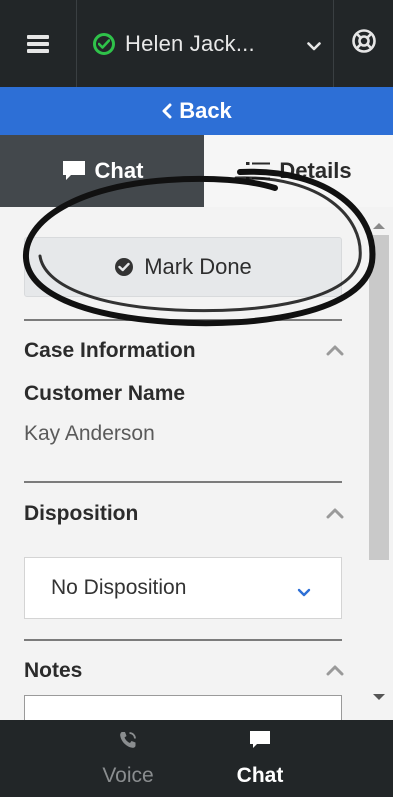 This screenshot has width=393, height=797. I want to click on nav-voice: Voice, so click(128, 758).